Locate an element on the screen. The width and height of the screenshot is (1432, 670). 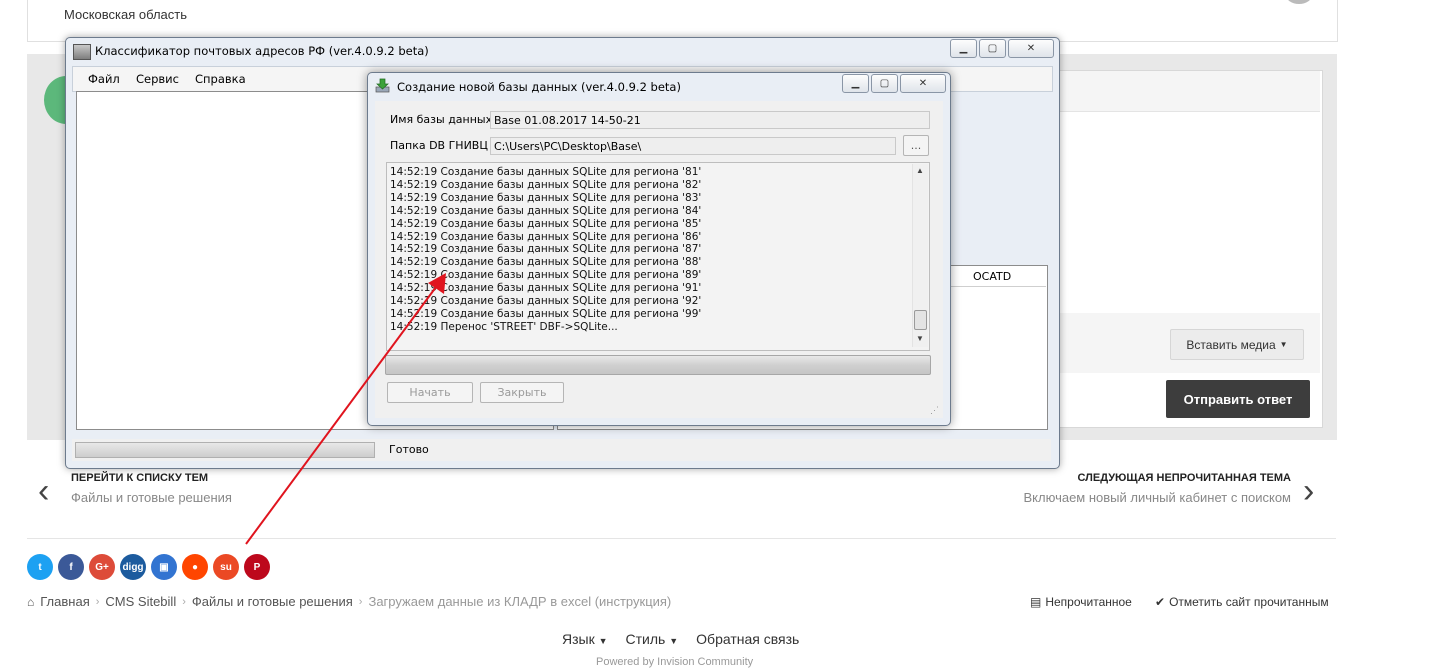
arrow-head is located at coordinates (437, 283).